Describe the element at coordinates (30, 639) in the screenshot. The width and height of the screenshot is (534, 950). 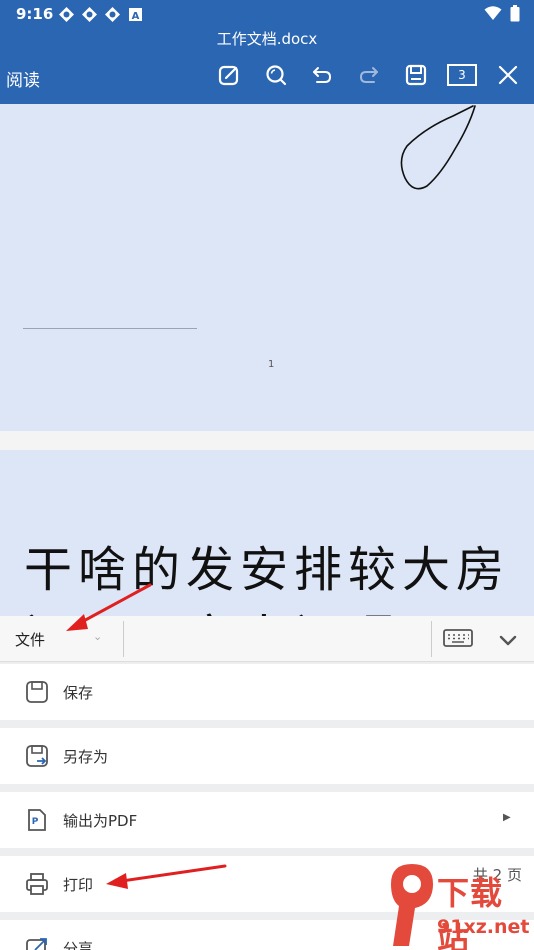
I see `tab-file: 文件` at that location.